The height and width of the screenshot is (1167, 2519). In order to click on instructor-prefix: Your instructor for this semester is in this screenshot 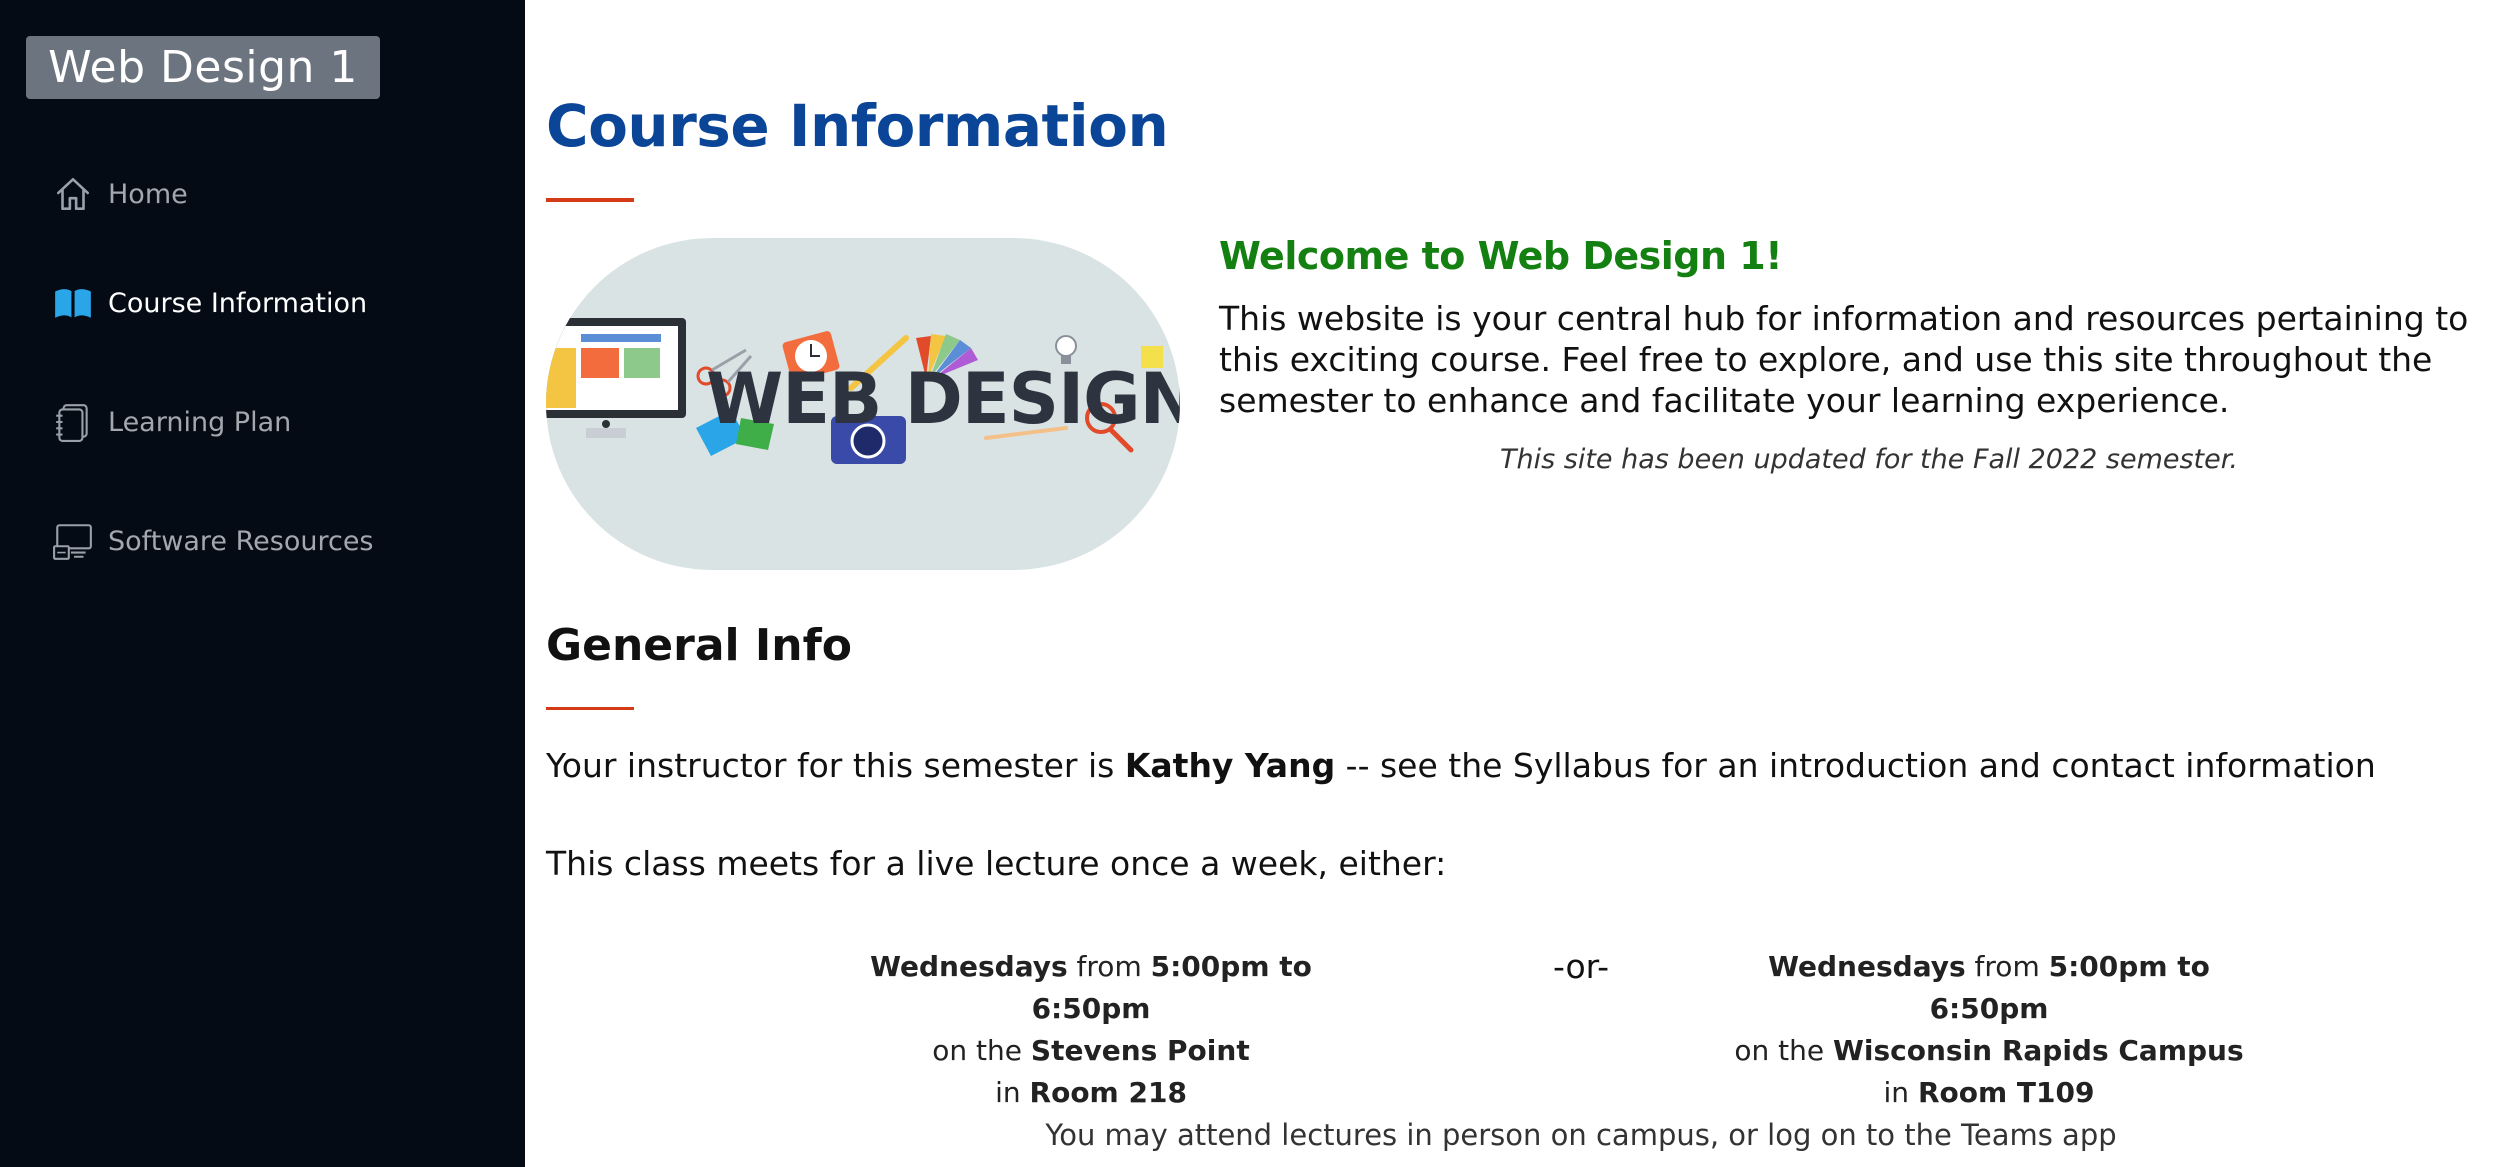, I will do `click(835, 765)`.